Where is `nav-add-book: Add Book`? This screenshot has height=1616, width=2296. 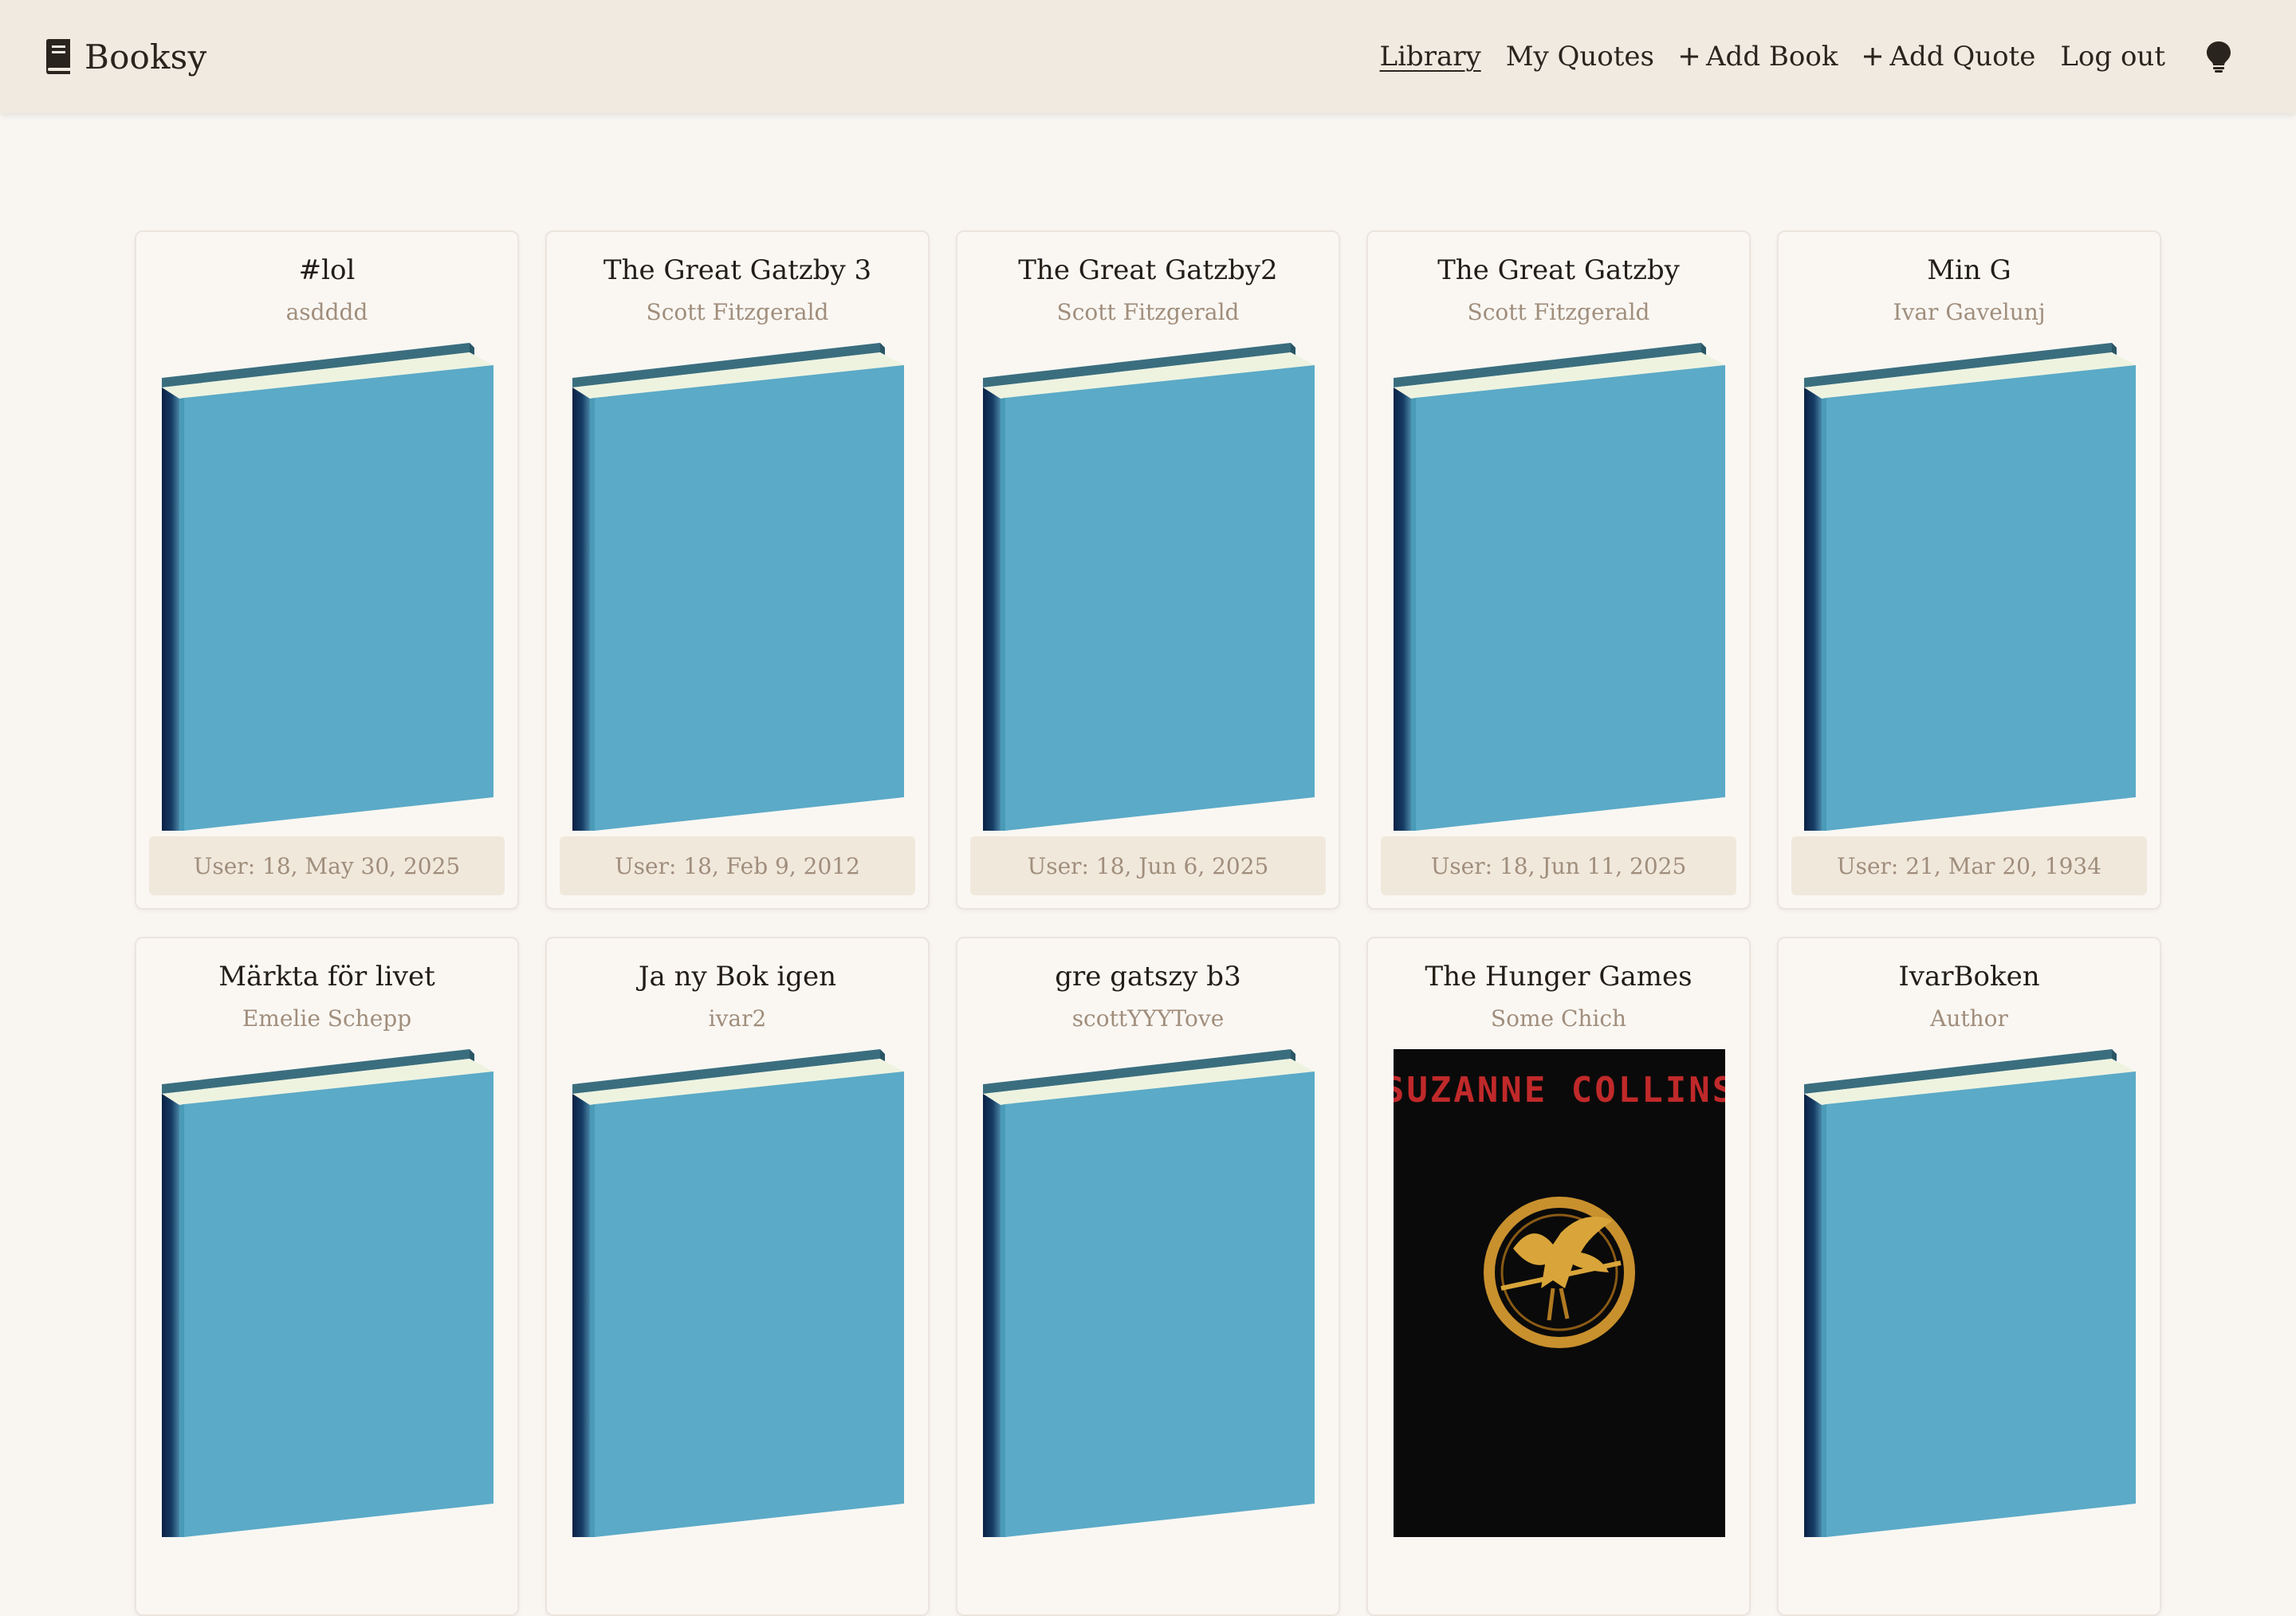 nav-add-book: Add Book is located at coordinates (1758, 57).